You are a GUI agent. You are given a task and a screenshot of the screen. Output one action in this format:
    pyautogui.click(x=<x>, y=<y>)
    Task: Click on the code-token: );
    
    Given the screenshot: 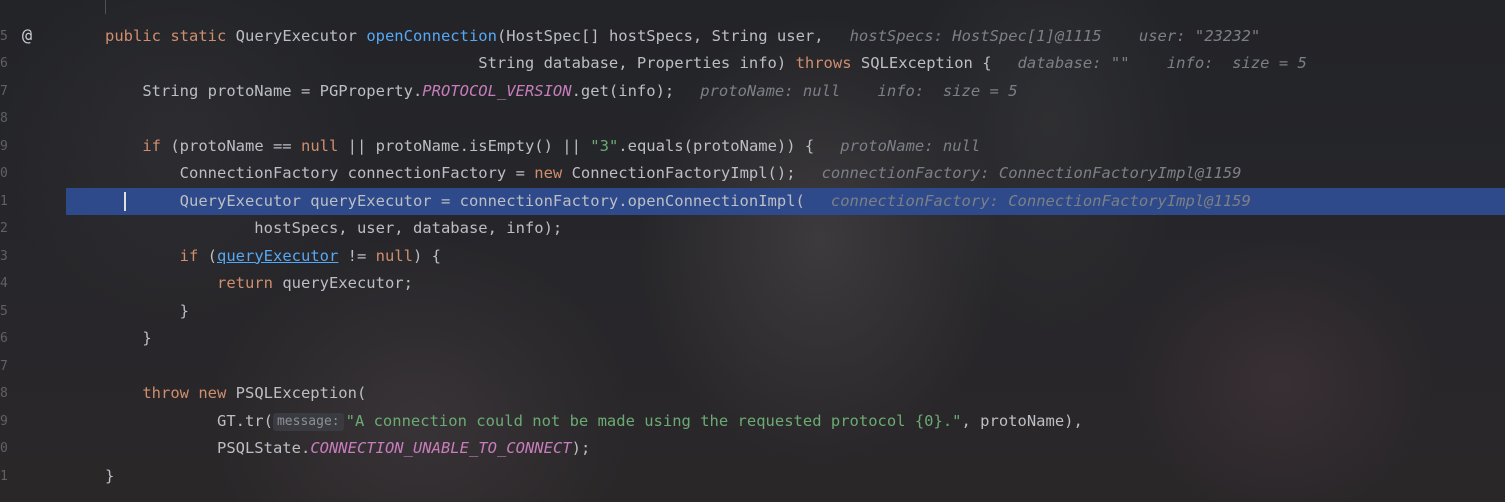 What is the action you would take?
    pyautogui.click(x=581, y=448)
    